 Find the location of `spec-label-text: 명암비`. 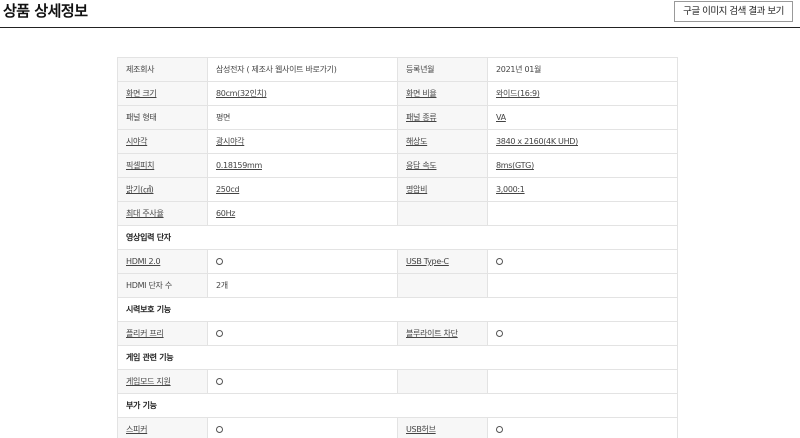

spec-label-text: 명암비 is located at coordinates (416, 189).